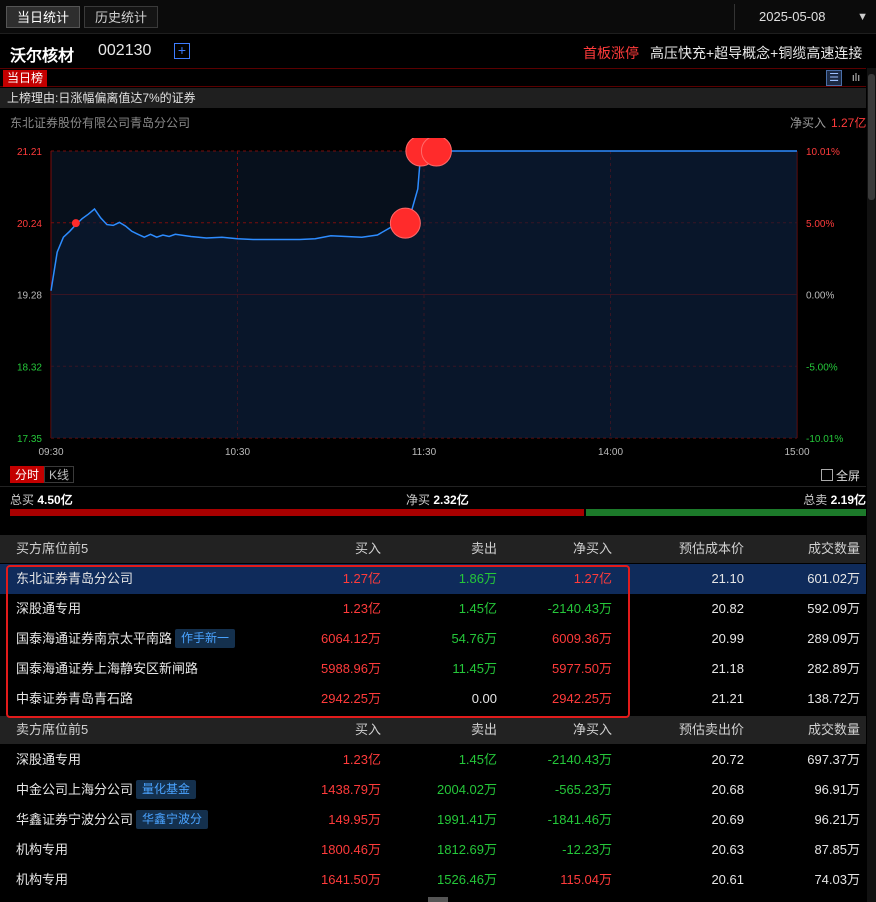  What do you see at coordinates (433, 486) in the screenshot?
I see `divider` at bounding box center [433, 486].